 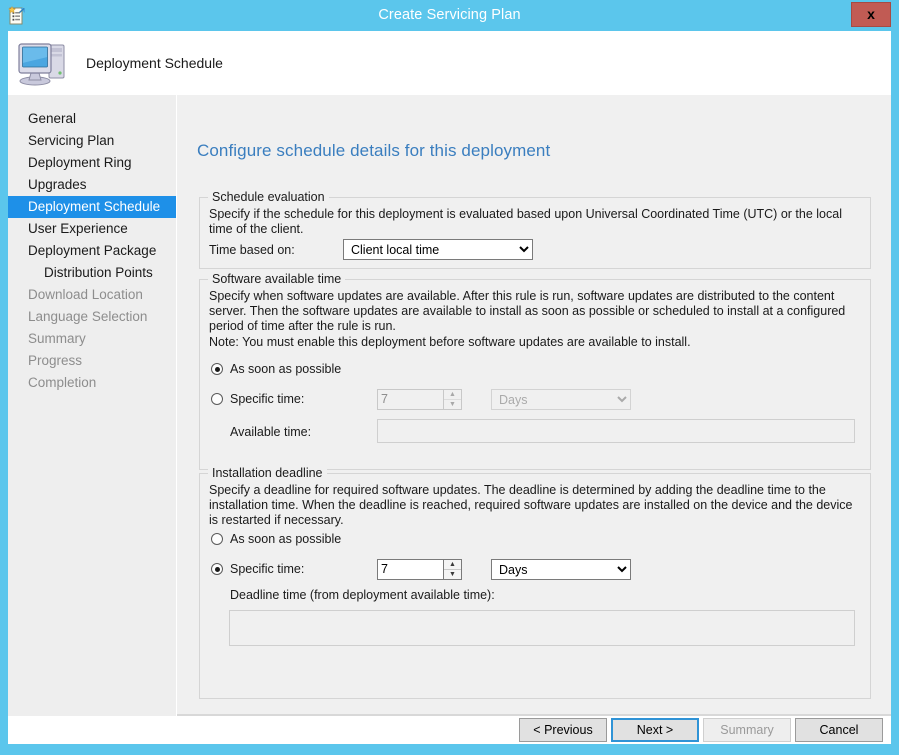 What do you see at coordinates (277, 279) in the screenshot?
I see `software-available-time-legend: Software available time` at bounding box center [277, 279].